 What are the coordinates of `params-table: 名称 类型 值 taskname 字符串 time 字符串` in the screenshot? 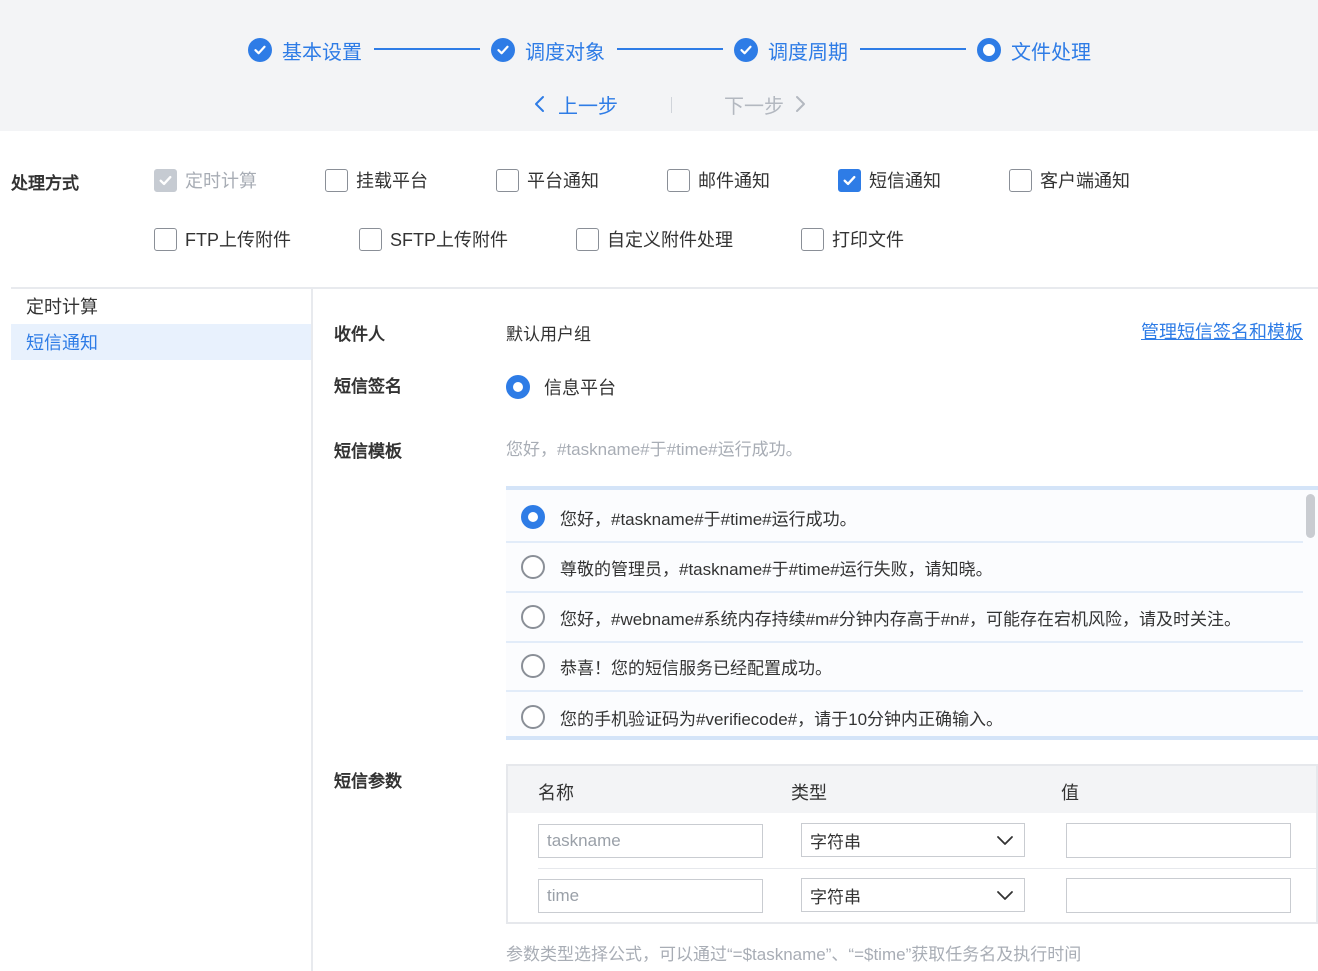 It's located at (912, 844).